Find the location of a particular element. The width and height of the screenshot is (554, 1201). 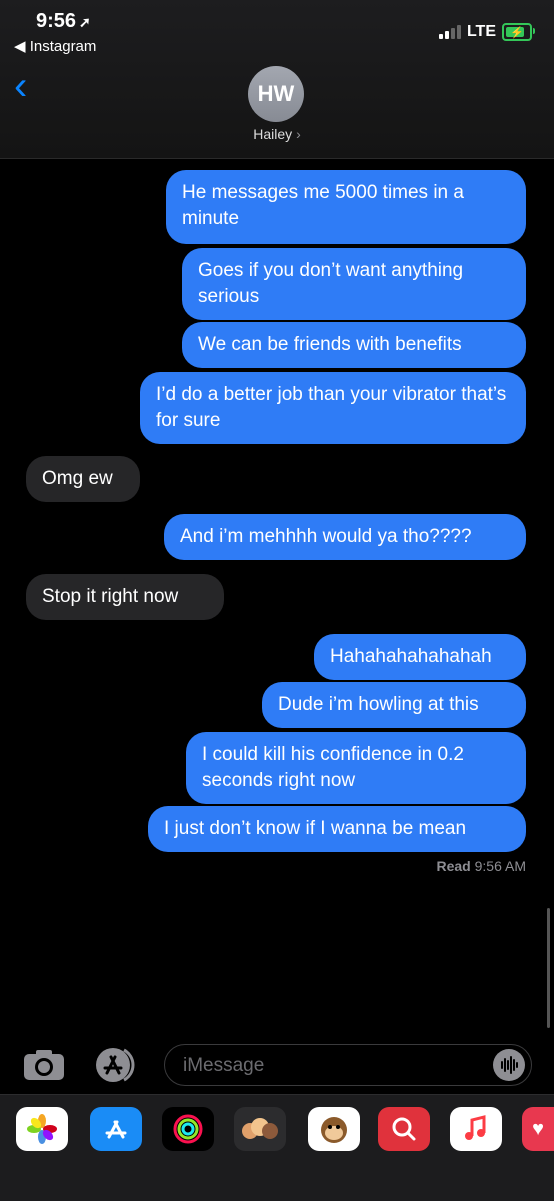

read-receipt: Read 9:56 AM is located at coordinates (482, 866).